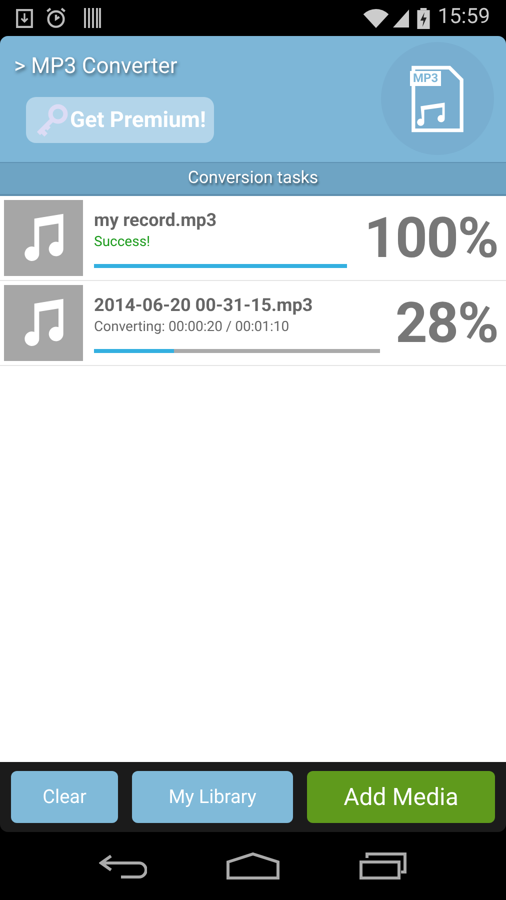  Describe the element at coordinates (204, 306) in the screenshot. I see `file-name: 2014-06-20 00-31-15.mp3` at that location.